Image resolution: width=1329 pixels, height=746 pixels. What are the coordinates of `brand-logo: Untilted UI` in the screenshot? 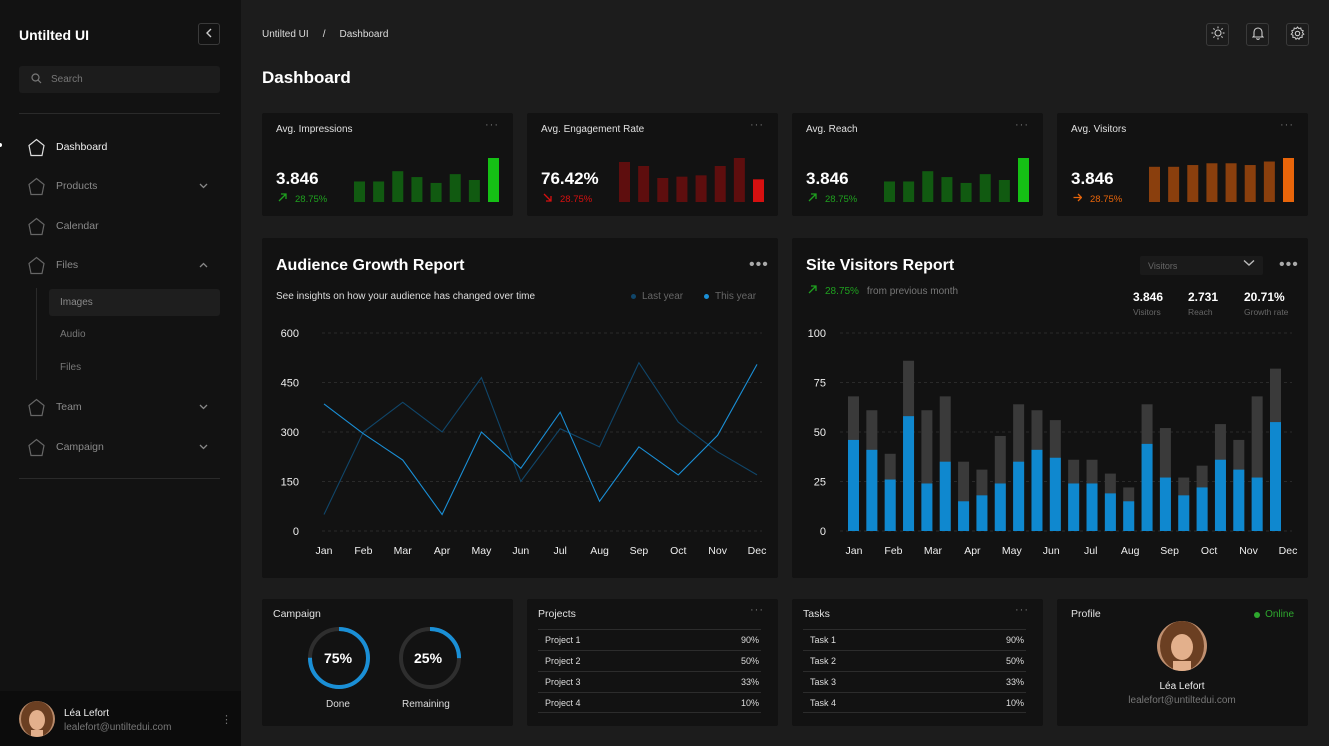 It's located at (54, 35).